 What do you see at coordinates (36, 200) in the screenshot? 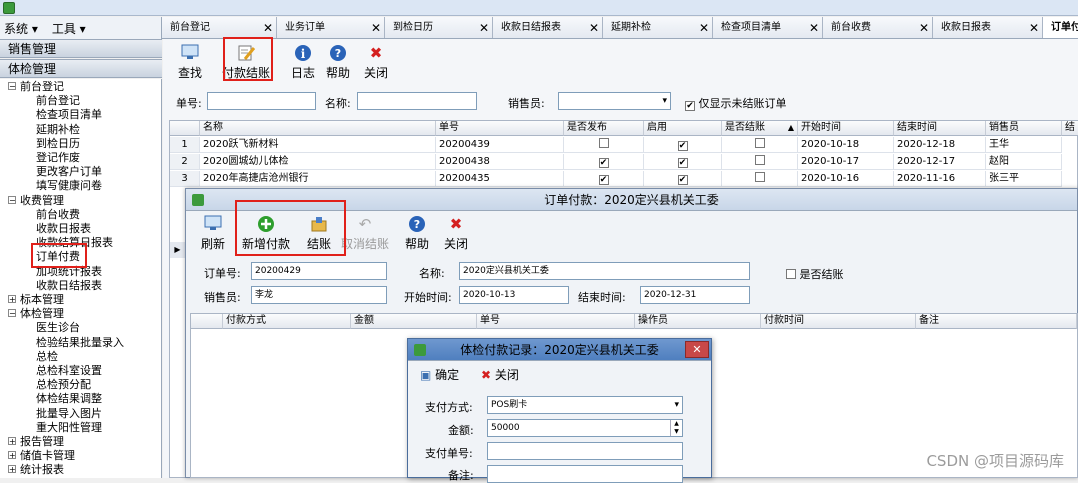
I see `sidebar-item: − 收费管理` at bounding box center [36, 200].